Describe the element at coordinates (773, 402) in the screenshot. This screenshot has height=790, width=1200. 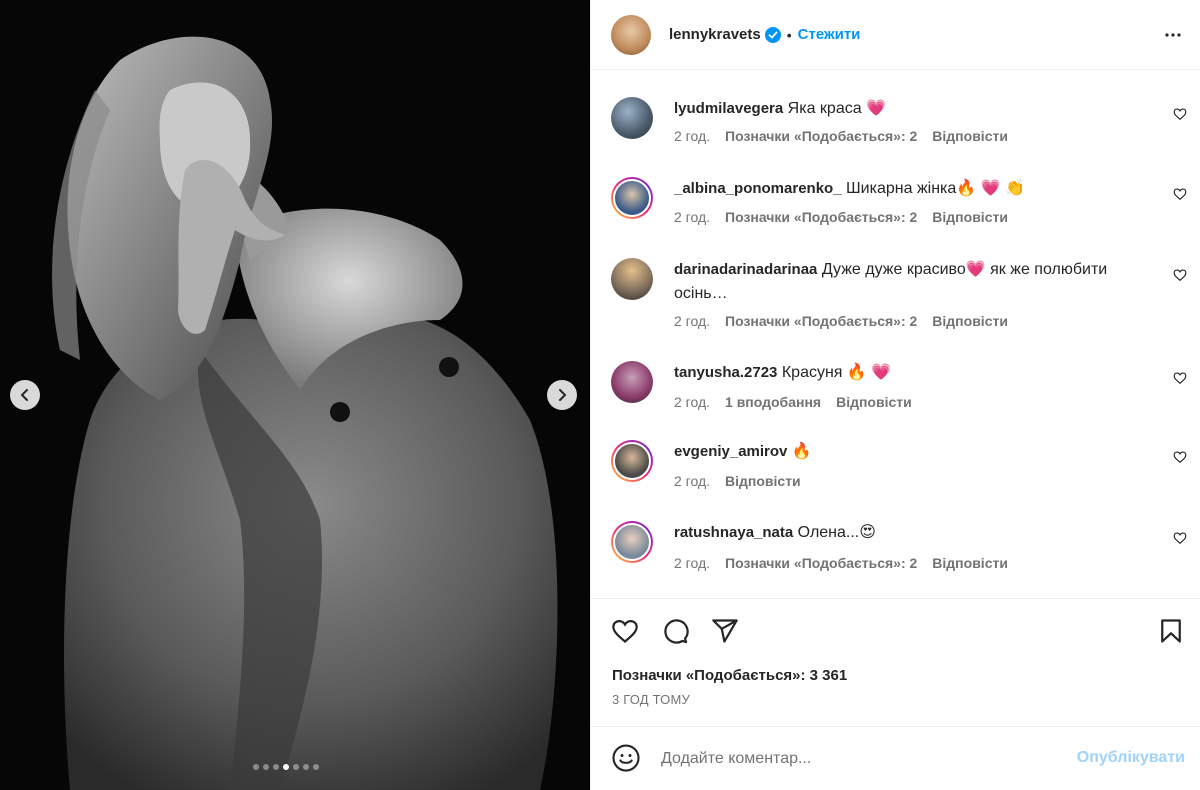
I see `comment-likes: 1 вподобання` at that location.